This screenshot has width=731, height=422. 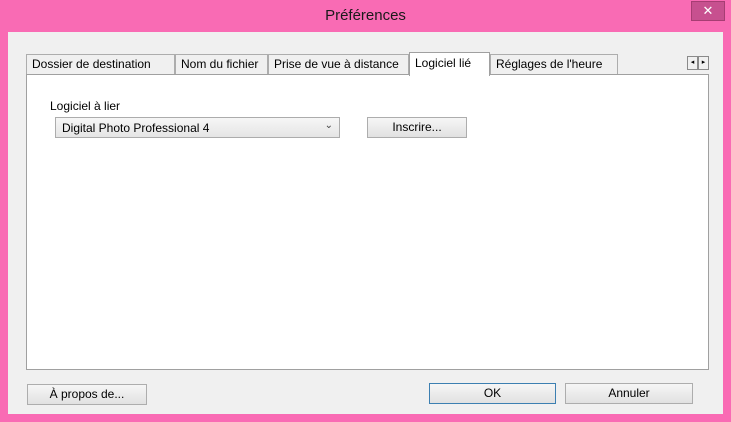 I want to click on close-icon: ✕, so click(x=708, y=10).